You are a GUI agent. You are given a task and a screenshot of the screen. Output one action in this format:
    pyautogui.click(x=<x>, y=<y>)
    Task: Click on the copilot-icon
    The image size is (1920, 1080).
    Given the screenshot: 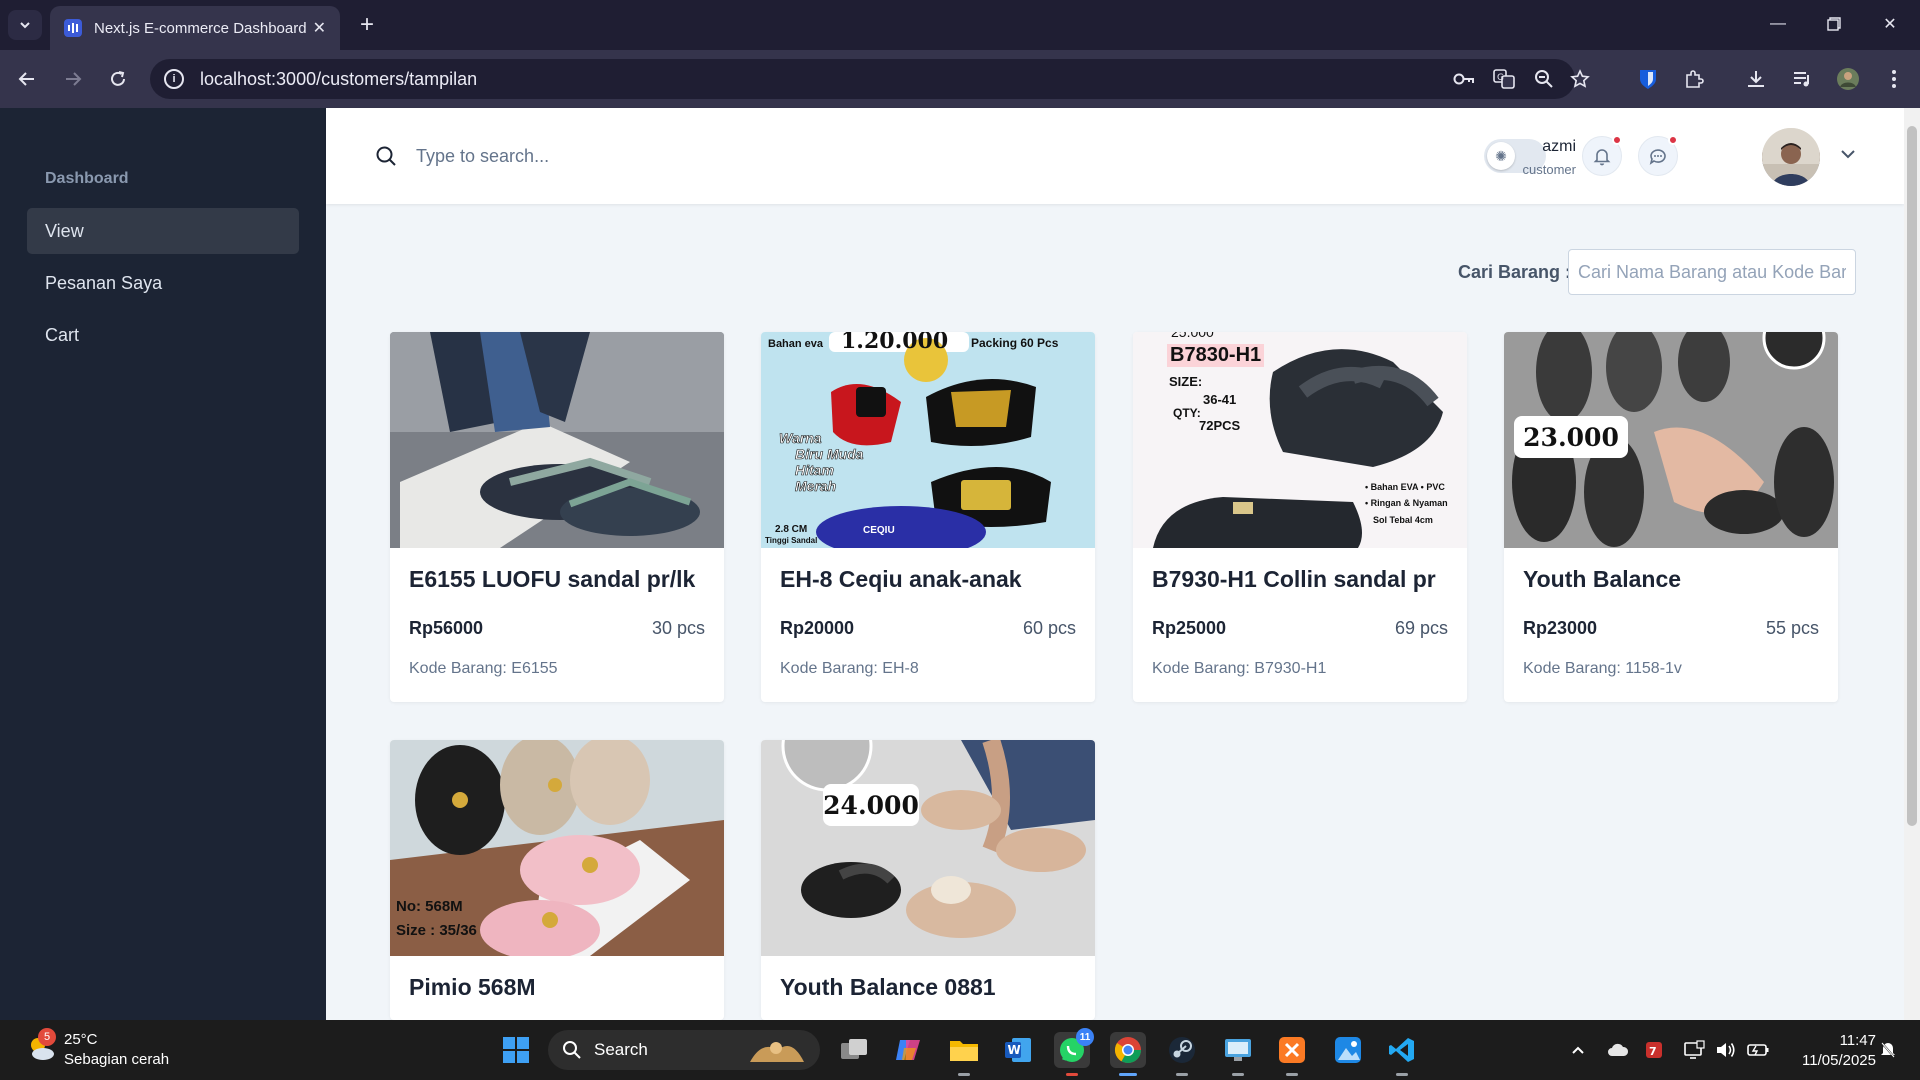 What is the action you would take?
    pyautogui.click(x=908, y=1050)
    